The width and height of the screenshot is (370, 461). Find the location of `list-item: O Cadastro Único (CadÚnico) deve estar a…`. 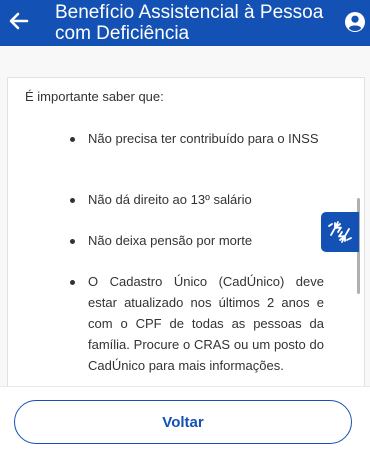

list-item: O Cadastro Único (CadÚnico) deve estar a… is located at coordinates (206, 323).